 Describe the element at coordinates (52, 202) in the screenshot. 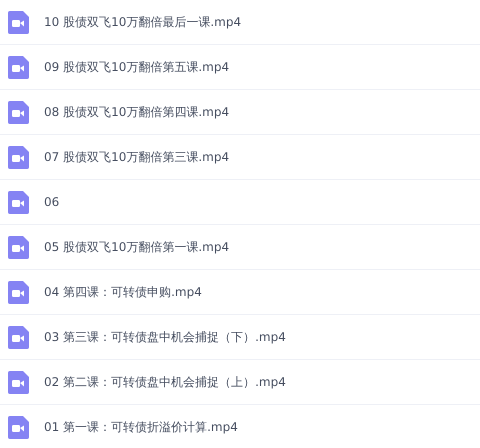

I see `file-name: 06` at that location.